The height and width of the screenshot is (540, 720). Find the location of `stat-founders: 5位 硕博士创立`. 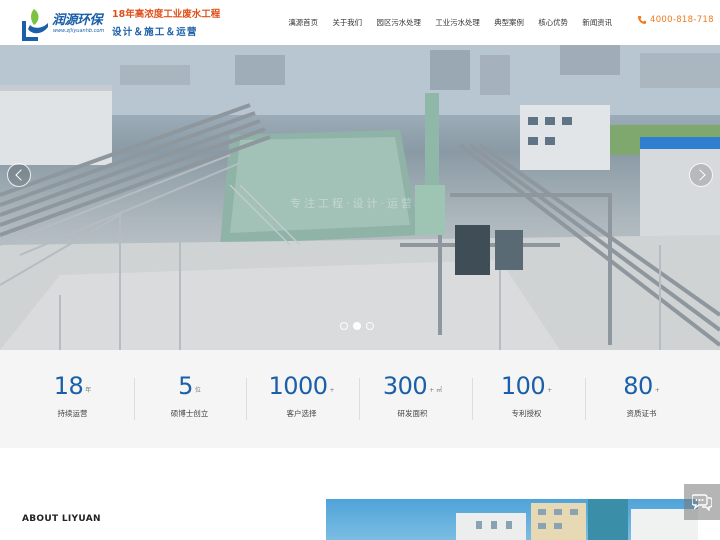

stat-founders: 5位 硕博士创立 is located at coordinates (189, 399).